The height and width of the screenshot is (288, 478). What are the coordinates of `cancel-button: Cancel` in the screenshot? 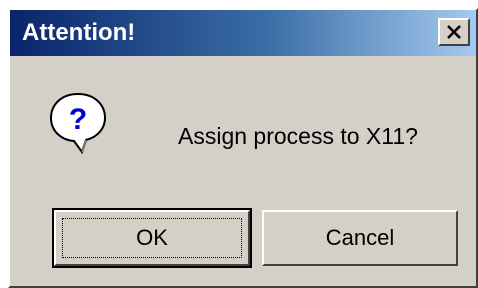 It's located at (360, 238).